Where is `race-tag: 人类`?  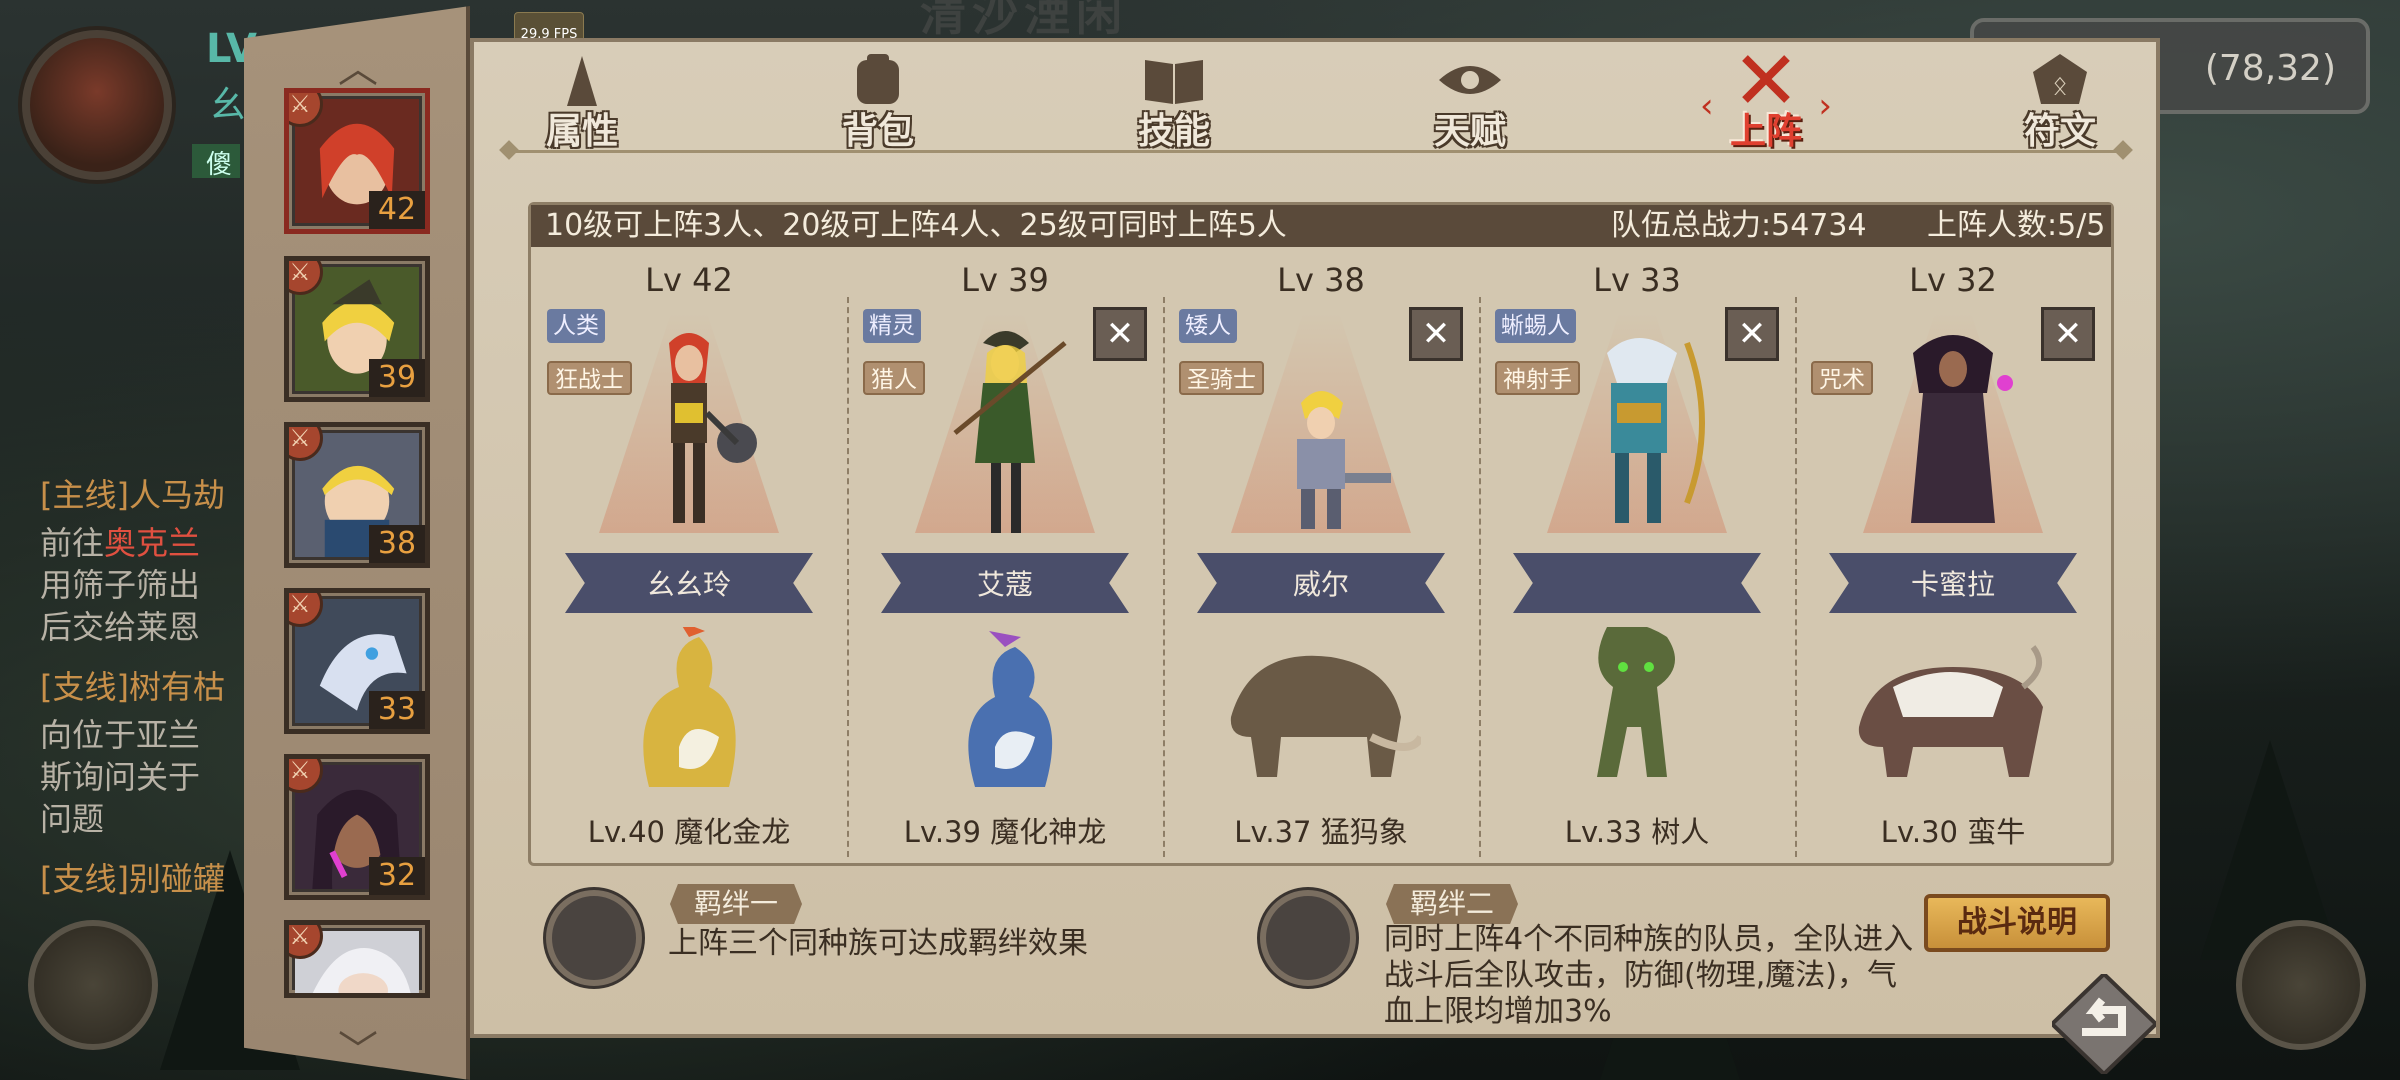 race-tag: 人类 is located at coordinates (576, 326).